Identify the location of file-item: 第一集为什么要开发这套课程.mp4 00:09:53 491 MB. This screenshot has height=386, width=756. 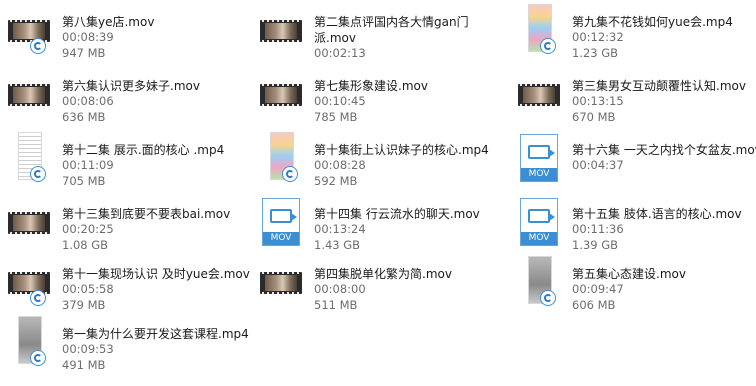
(126, 348).